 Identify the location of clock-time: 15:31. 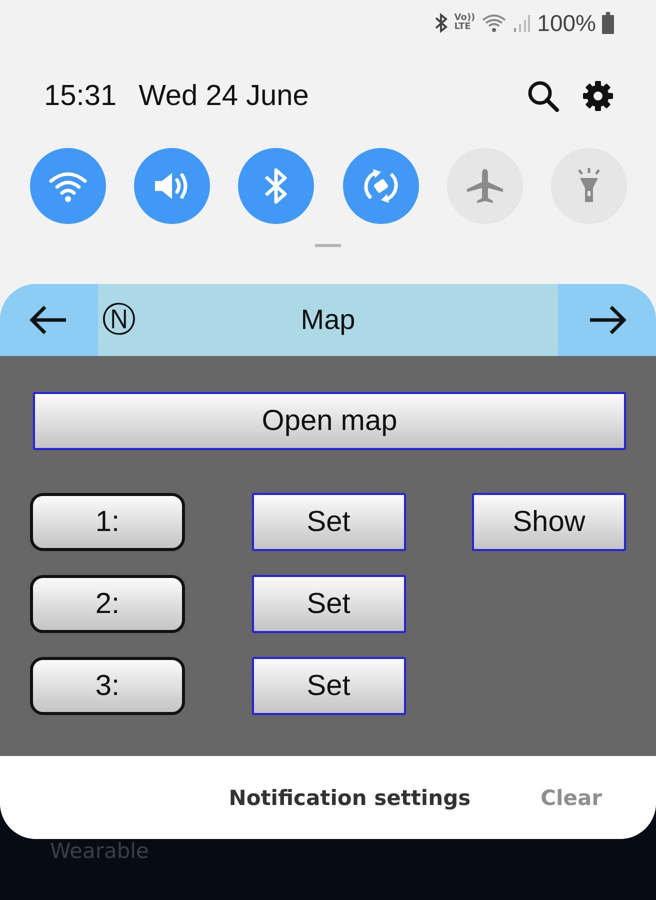
(80, 96).